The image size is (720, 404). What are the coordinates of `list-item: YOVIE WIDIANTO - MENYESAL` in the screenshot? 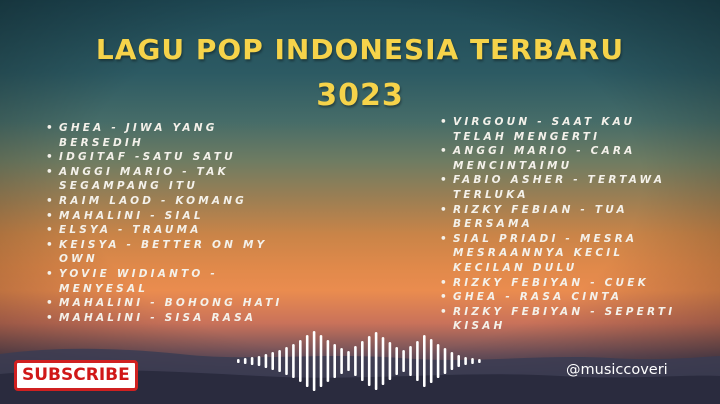 It's located at (166, 281).